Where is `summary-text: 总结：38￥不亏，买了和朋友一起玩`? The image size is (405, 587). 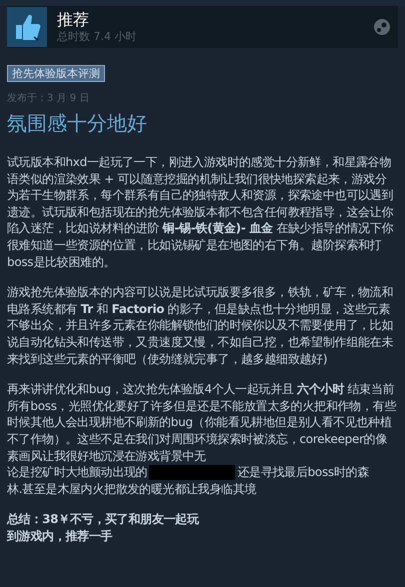
summary-text: 总结：38￥不亏，买了和朋友一起玩 is located at coordinates (103, 519).